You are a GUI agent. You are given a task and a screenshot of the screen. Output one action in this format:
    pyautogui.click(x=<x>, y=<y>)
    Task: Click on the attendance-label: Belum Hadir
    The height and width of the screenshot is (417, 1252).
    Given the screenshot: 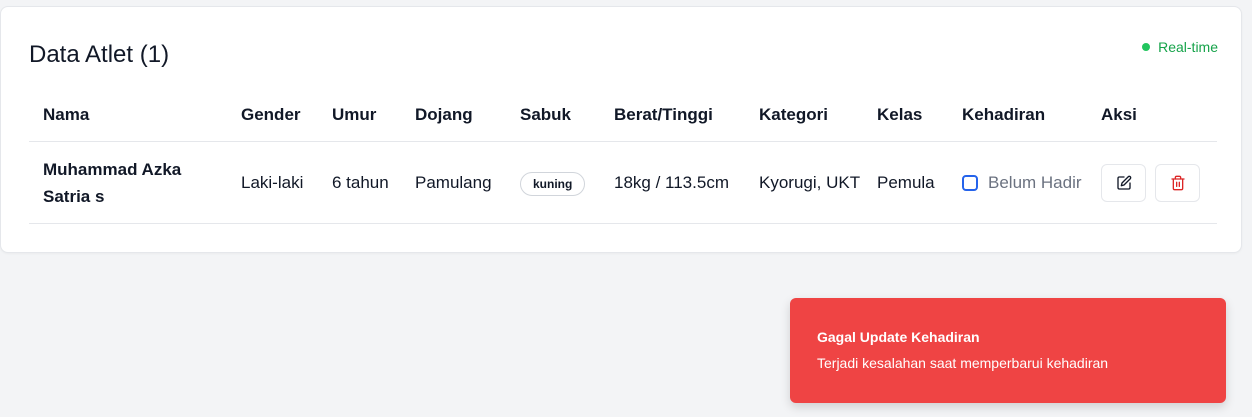 What is the action you would take?
    pyautogui.click(x=1035, y=182)
    